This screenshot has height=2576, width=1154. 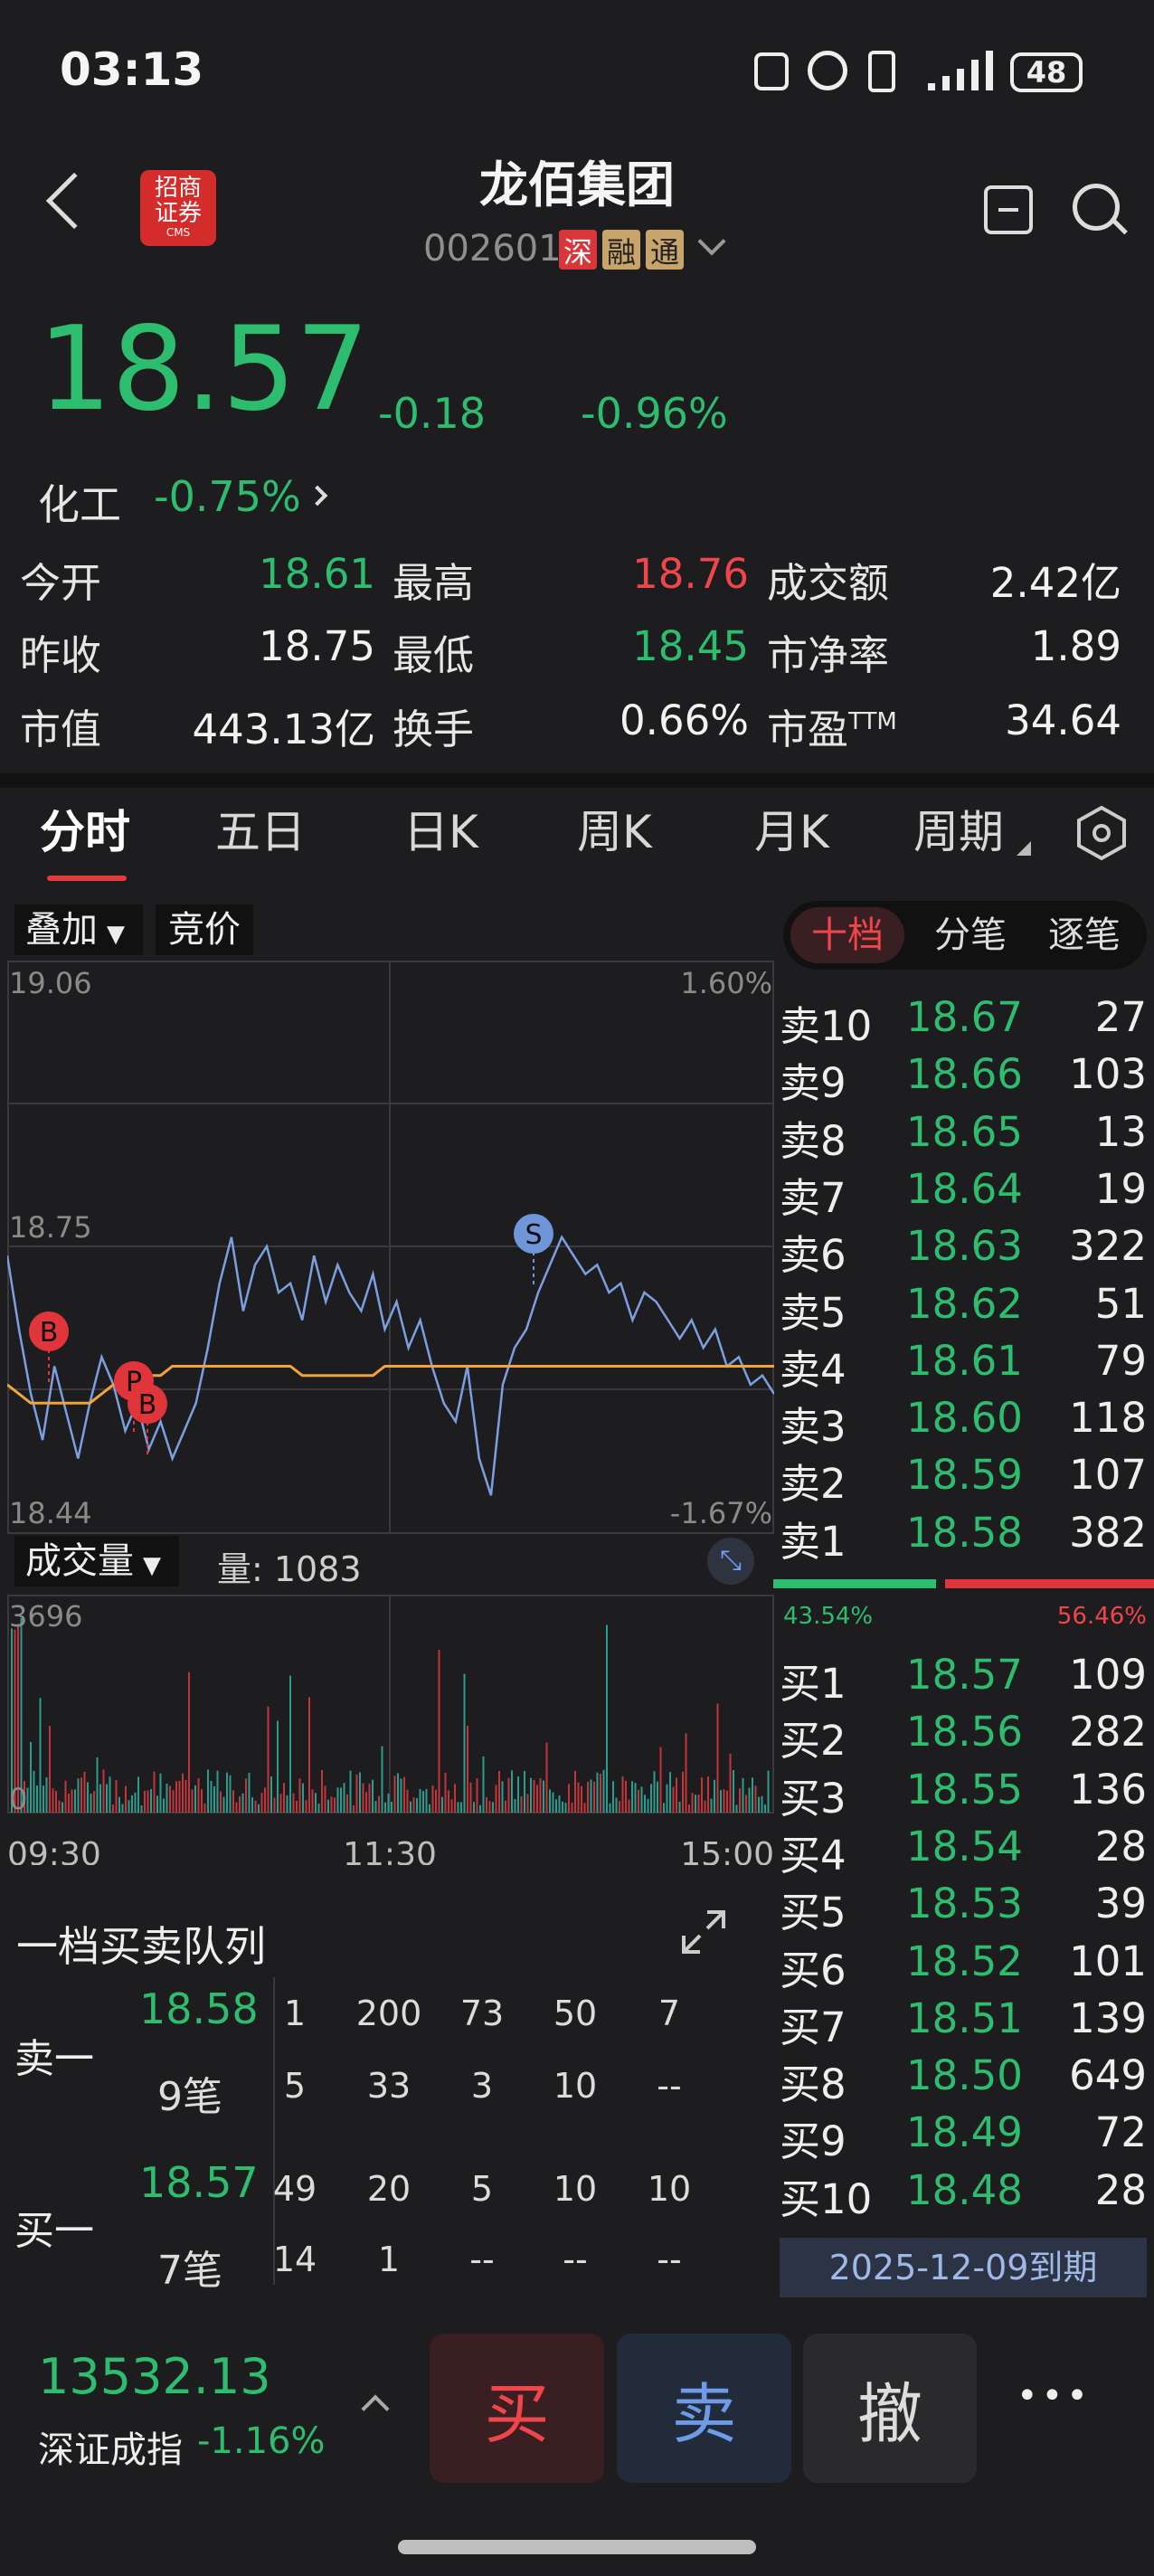 I want to click on sector-name: 化工, so click(x=79, y=502).